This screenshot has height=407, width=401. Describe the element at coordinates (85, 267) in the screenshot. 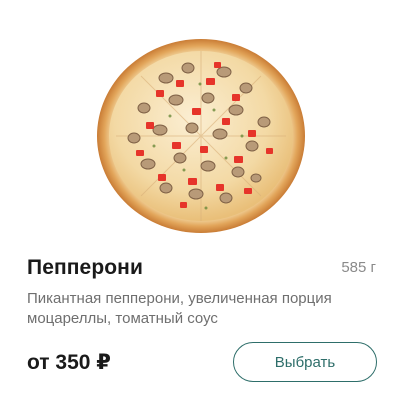

I see `product-title: Пепперони` at that location.